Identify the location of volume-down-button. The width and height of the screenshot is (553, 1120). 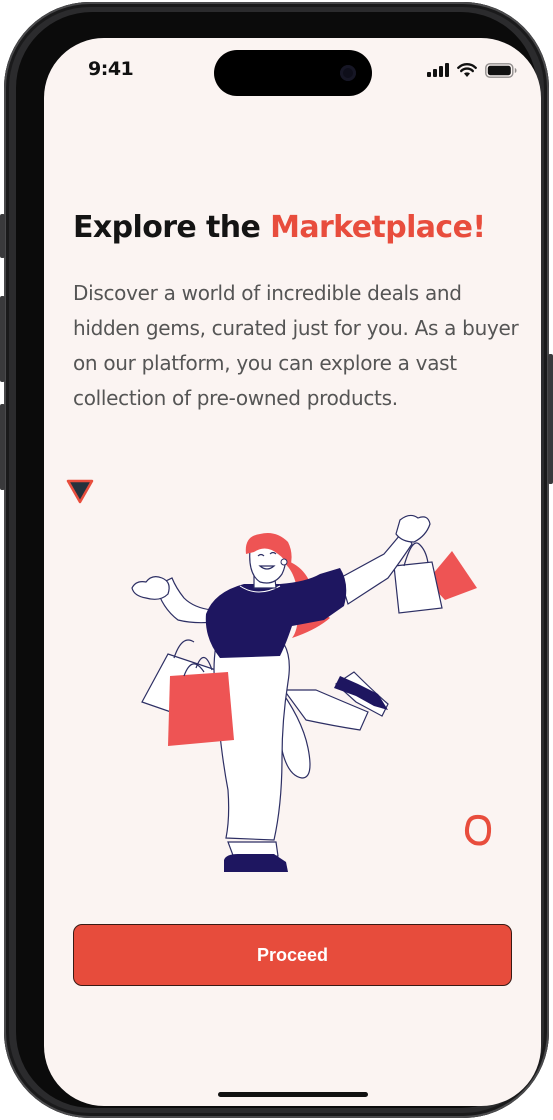
(2, 447).